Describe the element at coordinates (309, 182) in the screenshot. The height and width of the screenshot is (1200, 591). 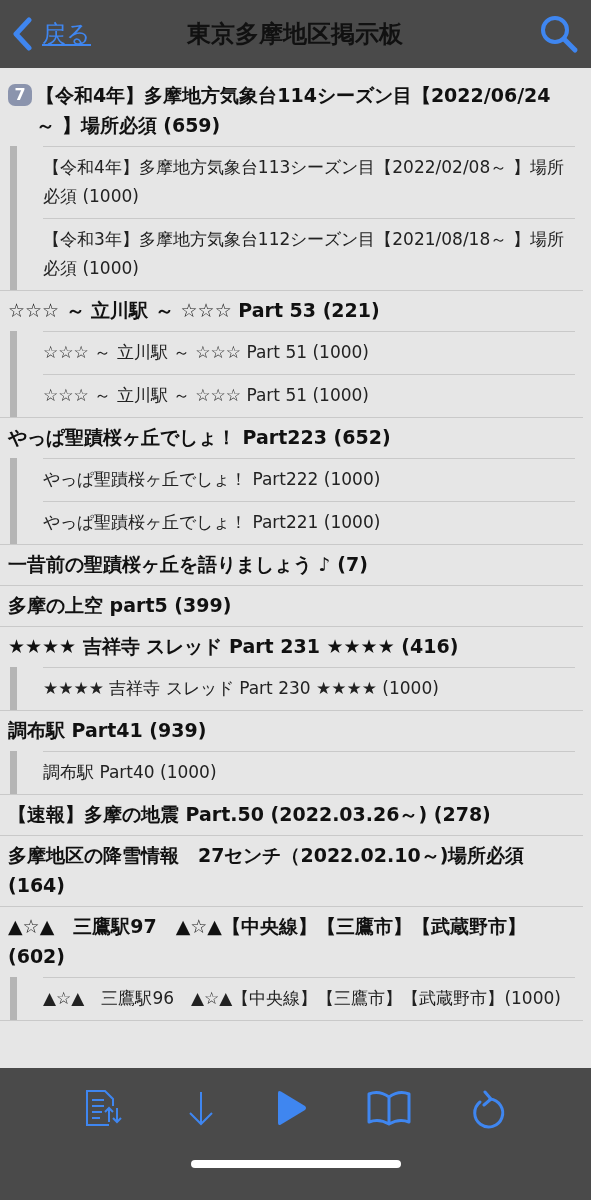
I see `past-thread-title: 【令和4年】多摩地方気象台113シーズン目【2022/02/08～ 】場所必須 (1000)` at that location.